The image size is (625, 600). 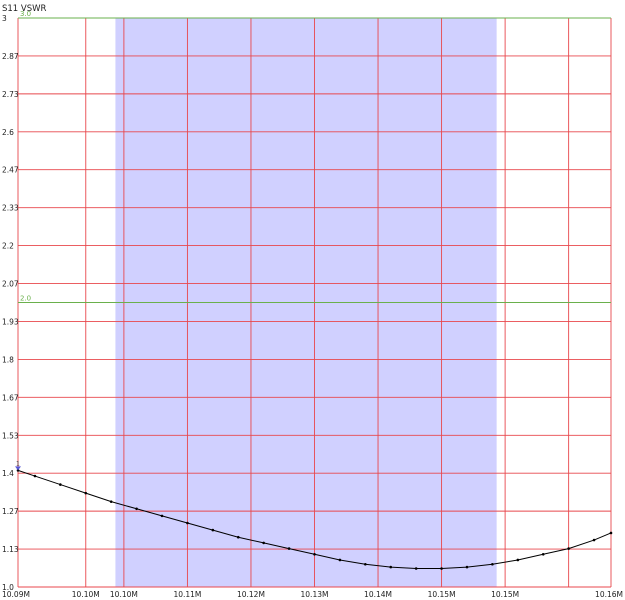 What do you see at coordinates (10, 511) in the screenshot?
I see `y-tick-label: 1.27` at bounding box center [10, 511].